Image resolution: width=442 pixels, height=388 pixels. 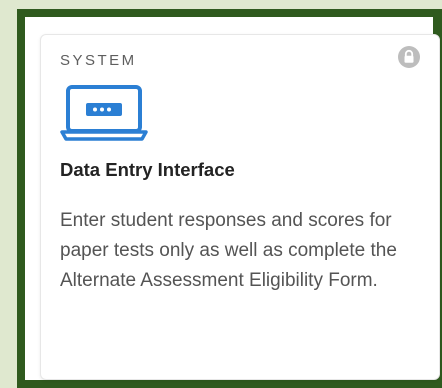 I want to click on laptop-data-entry-icon, so click(x=104, y=113).